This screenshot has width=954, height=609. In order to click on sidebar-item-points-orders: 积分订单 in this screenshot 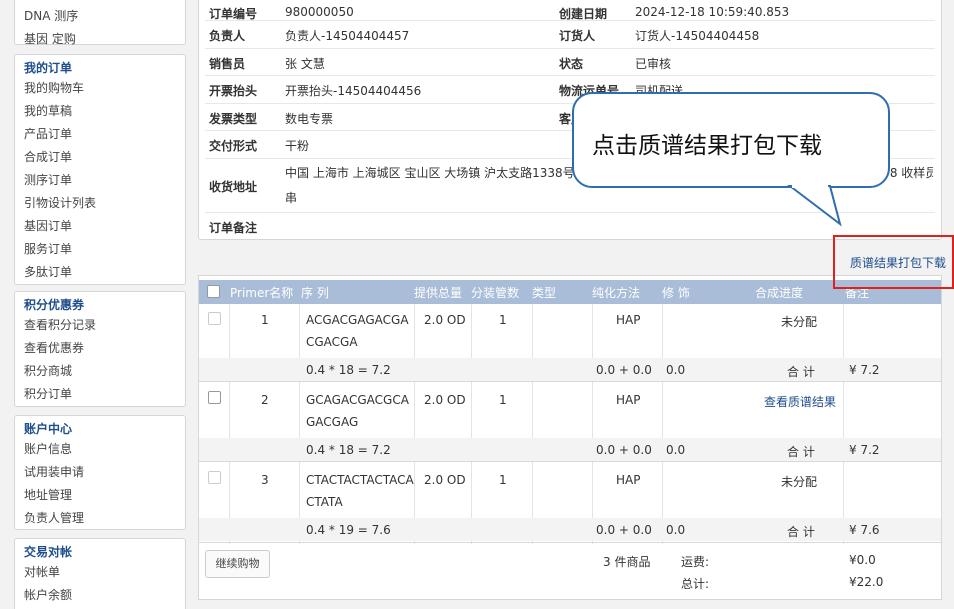, I will do `click(100, 394)`.